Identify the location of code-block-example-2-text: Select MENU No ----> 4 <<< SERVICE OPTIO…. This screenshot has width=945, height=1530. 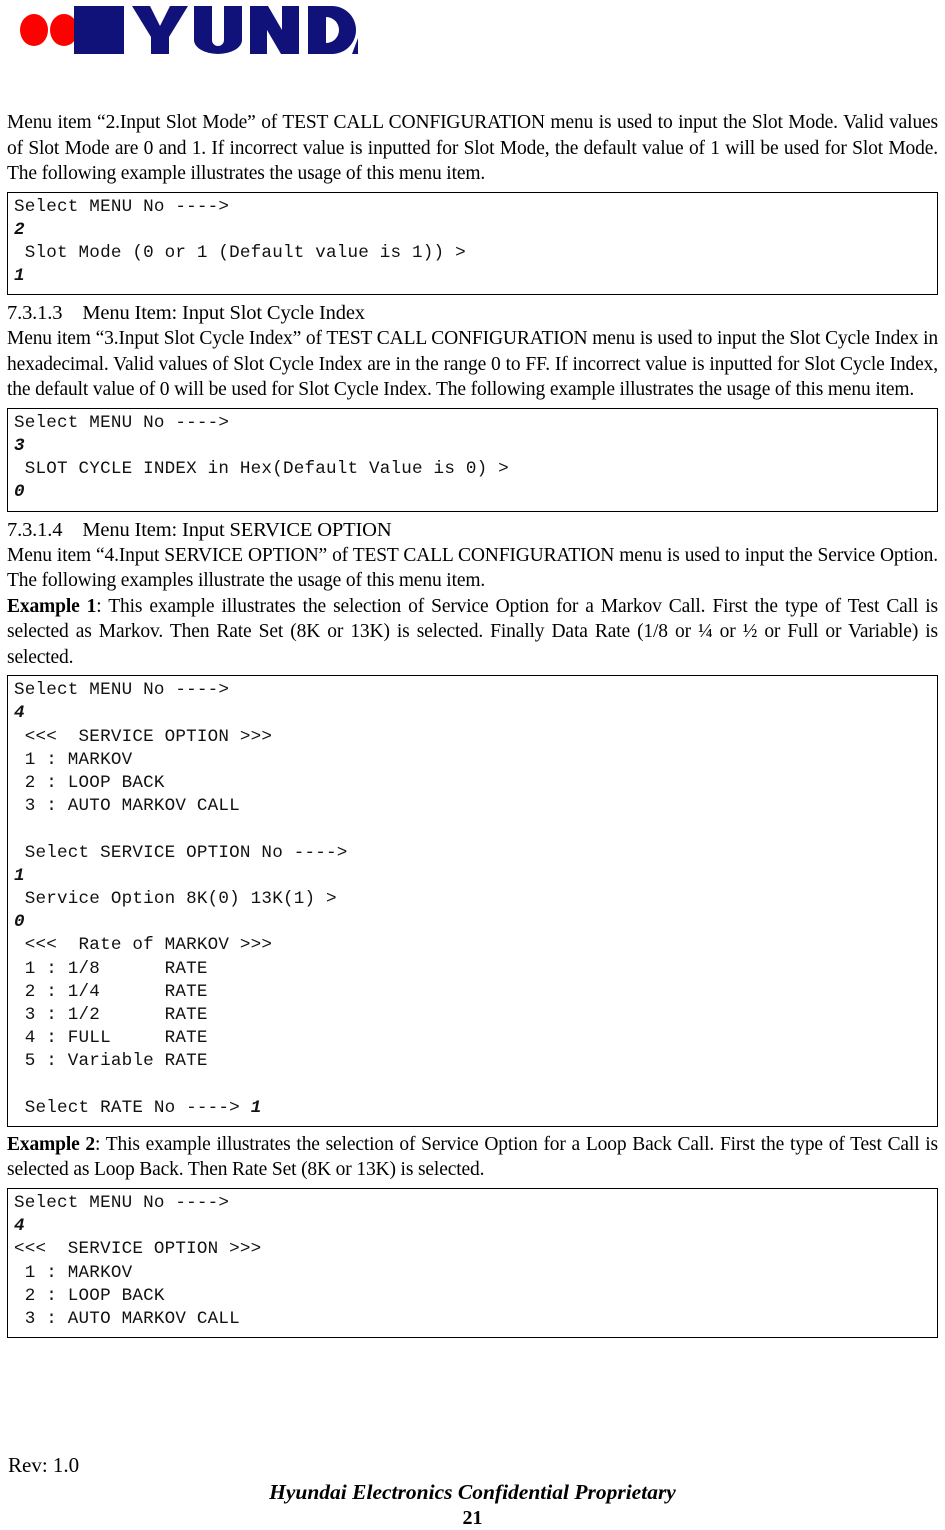
(138, 1260).